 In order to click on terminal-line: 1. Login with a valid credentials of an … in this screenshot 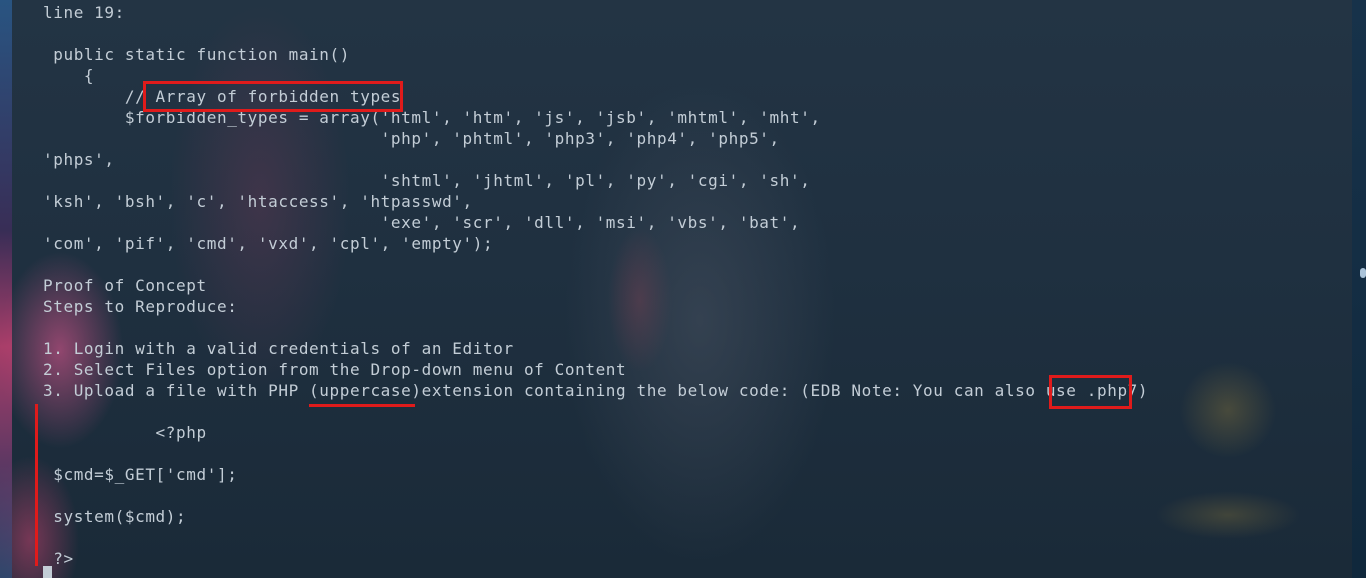, I will do `click(278, 348)`.